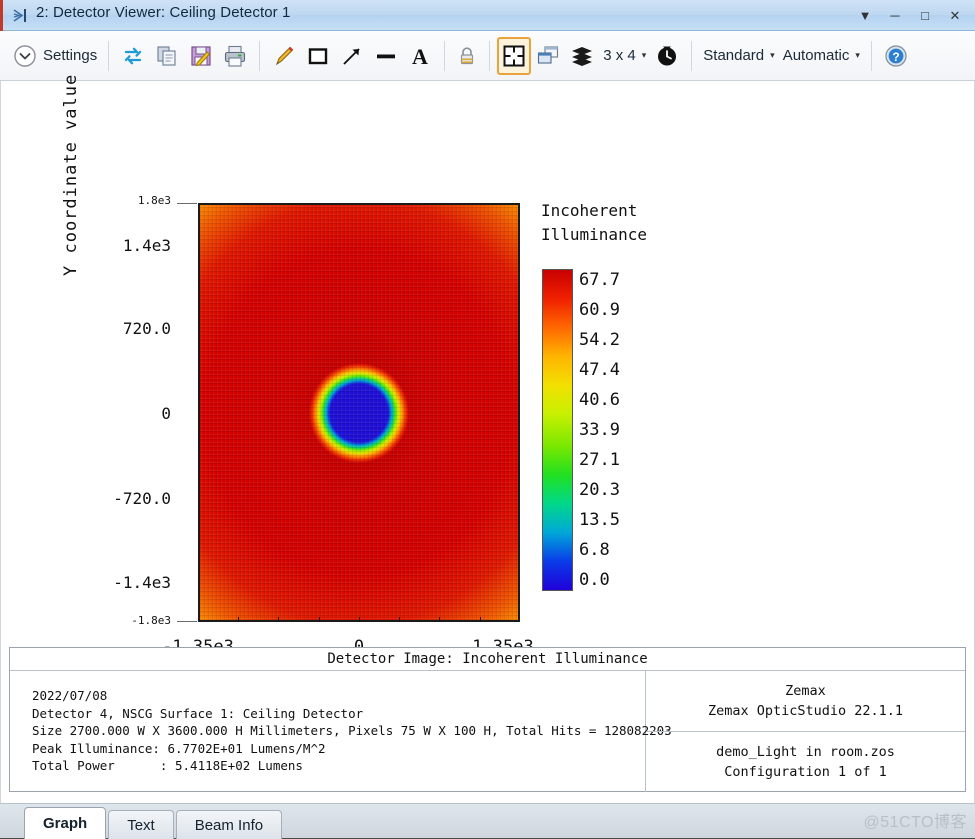 This screenshot has width=975, height=839. What do you see at coordinates (467, 56) in the screenshot?
I see `lock-button` at bounding box center [467, 56].